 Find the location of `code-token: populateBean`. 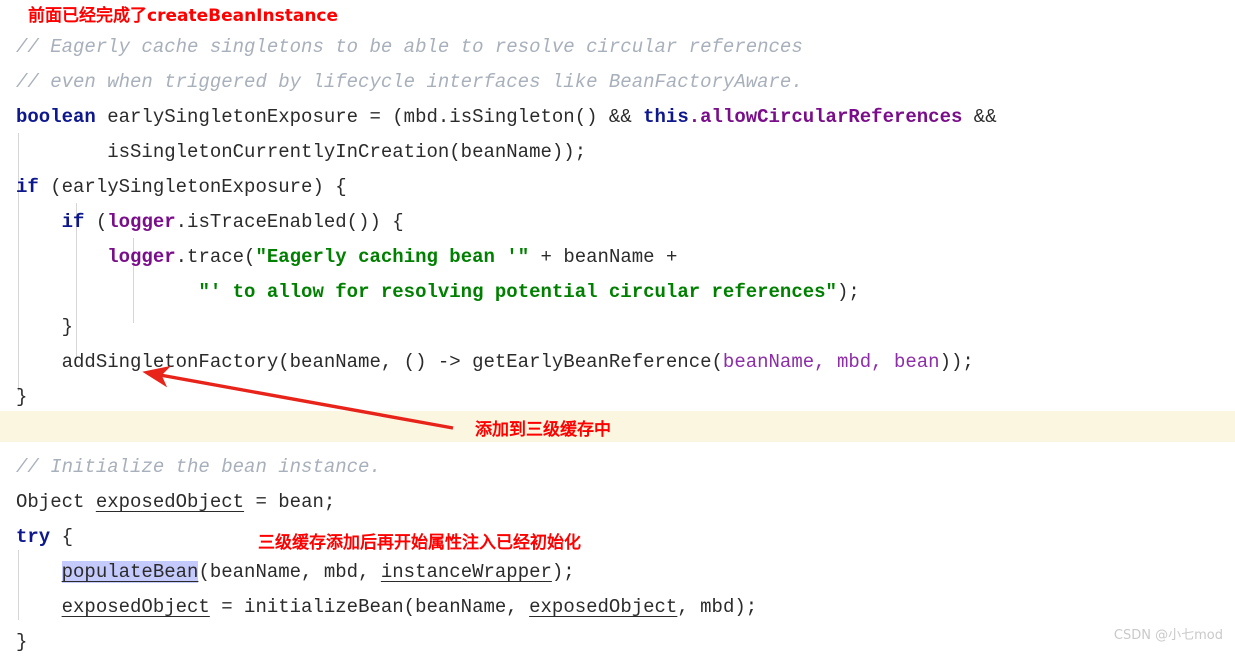

code-token: populateBean is located at coordinates (130, 572).